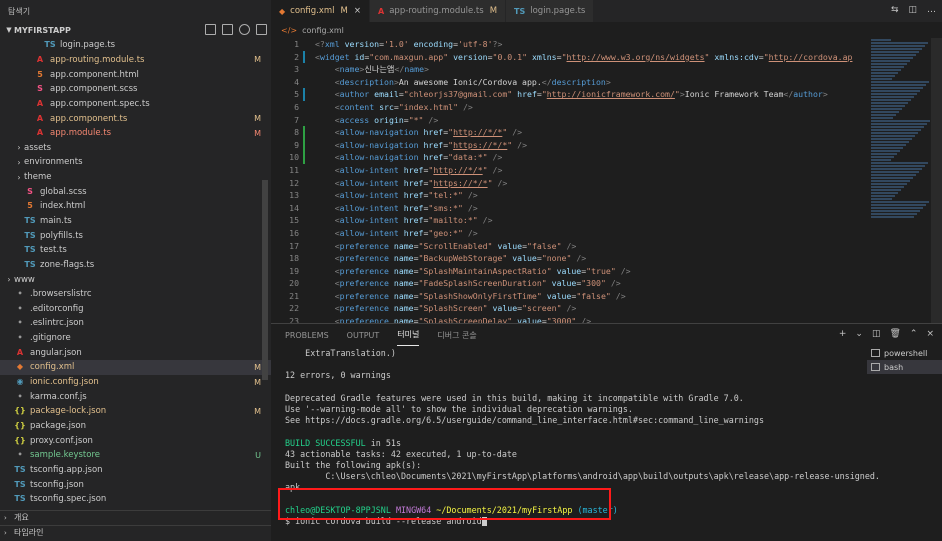 This screenshot has width=942, height=541. Describe the element at coordinates (135, 455) in the screenshot. I see `file-item: • sample.keystore U` at that location.